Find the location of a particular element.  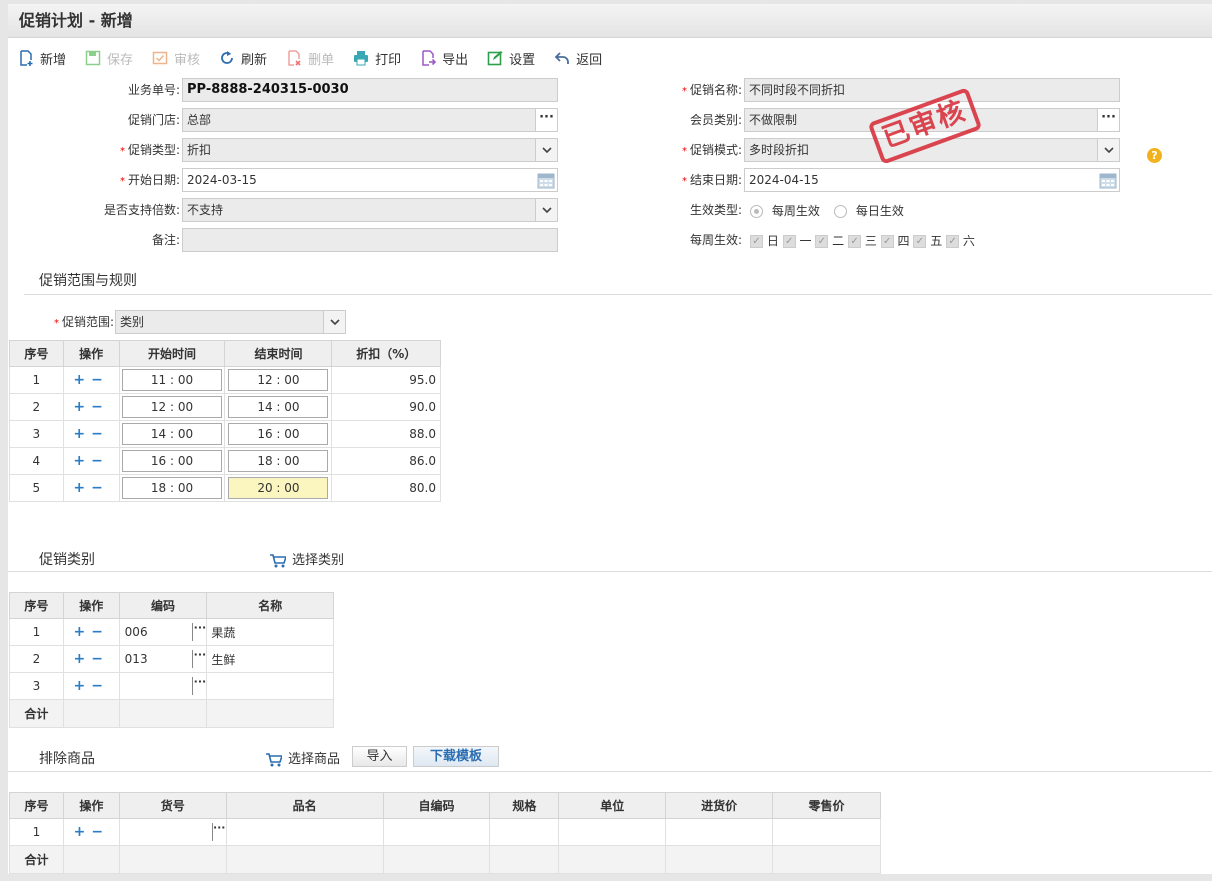

table-row: 3 +− ··· is located at coordinates (171, 686).